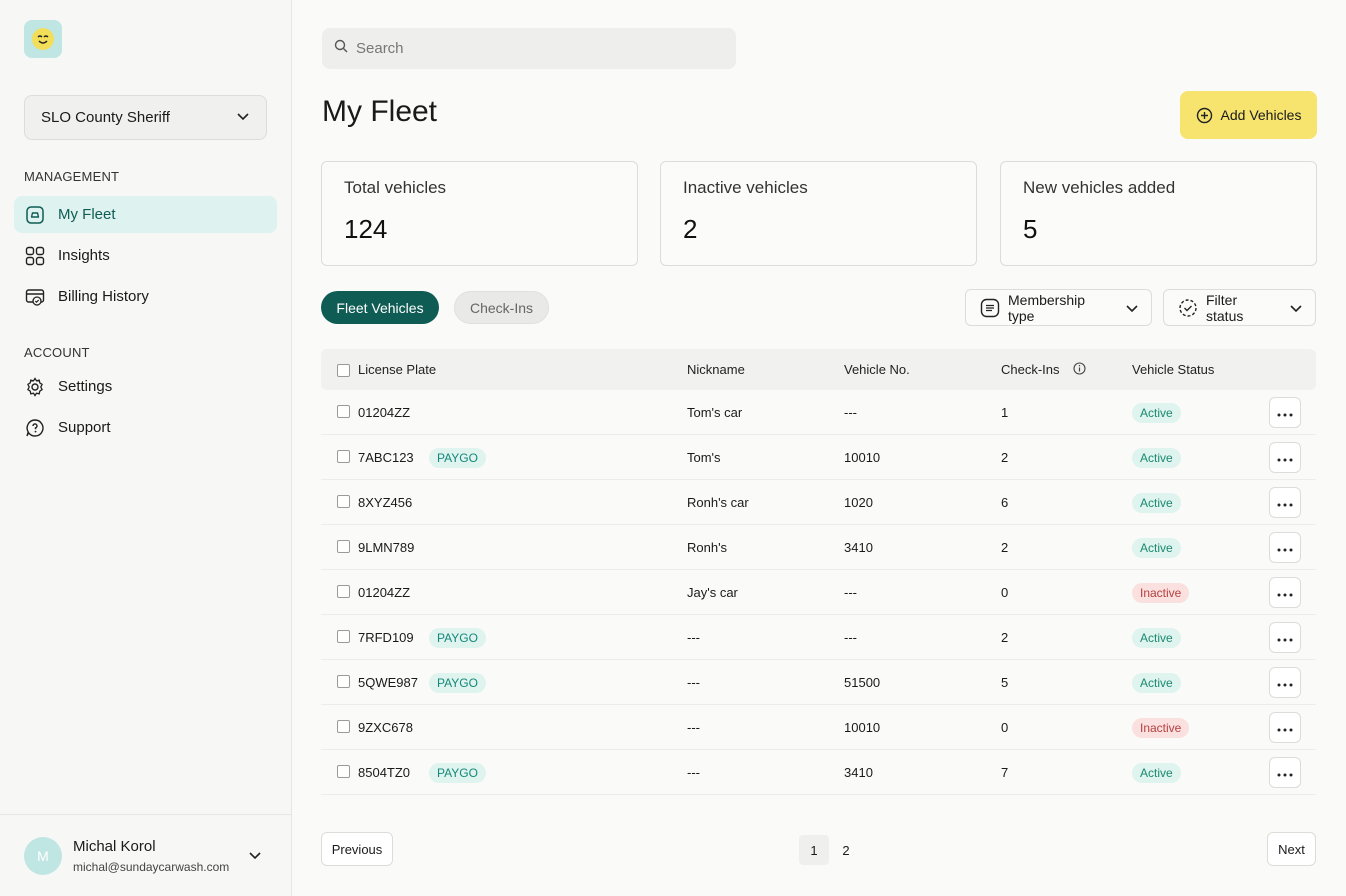 Image resolution: width=1346 pixels, height=896 pixels. Describe the element at coordinates (818, 457) in the screenshot. I see `table-row: 7ABC123 PAYGO Tom's 10010 2 Active` at that location.